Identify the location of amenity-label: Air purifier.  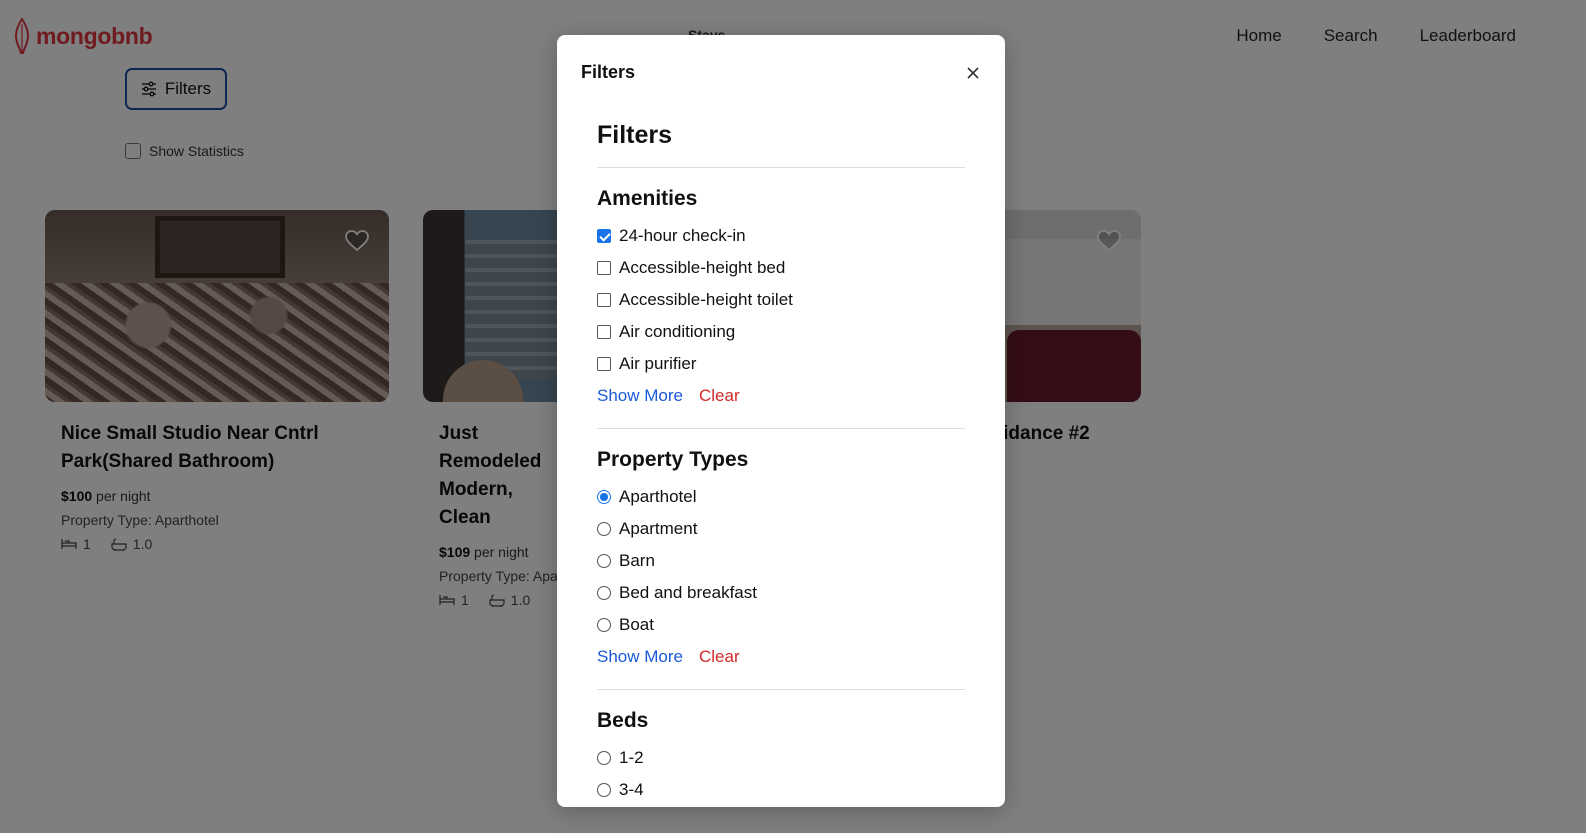
(658, 363).